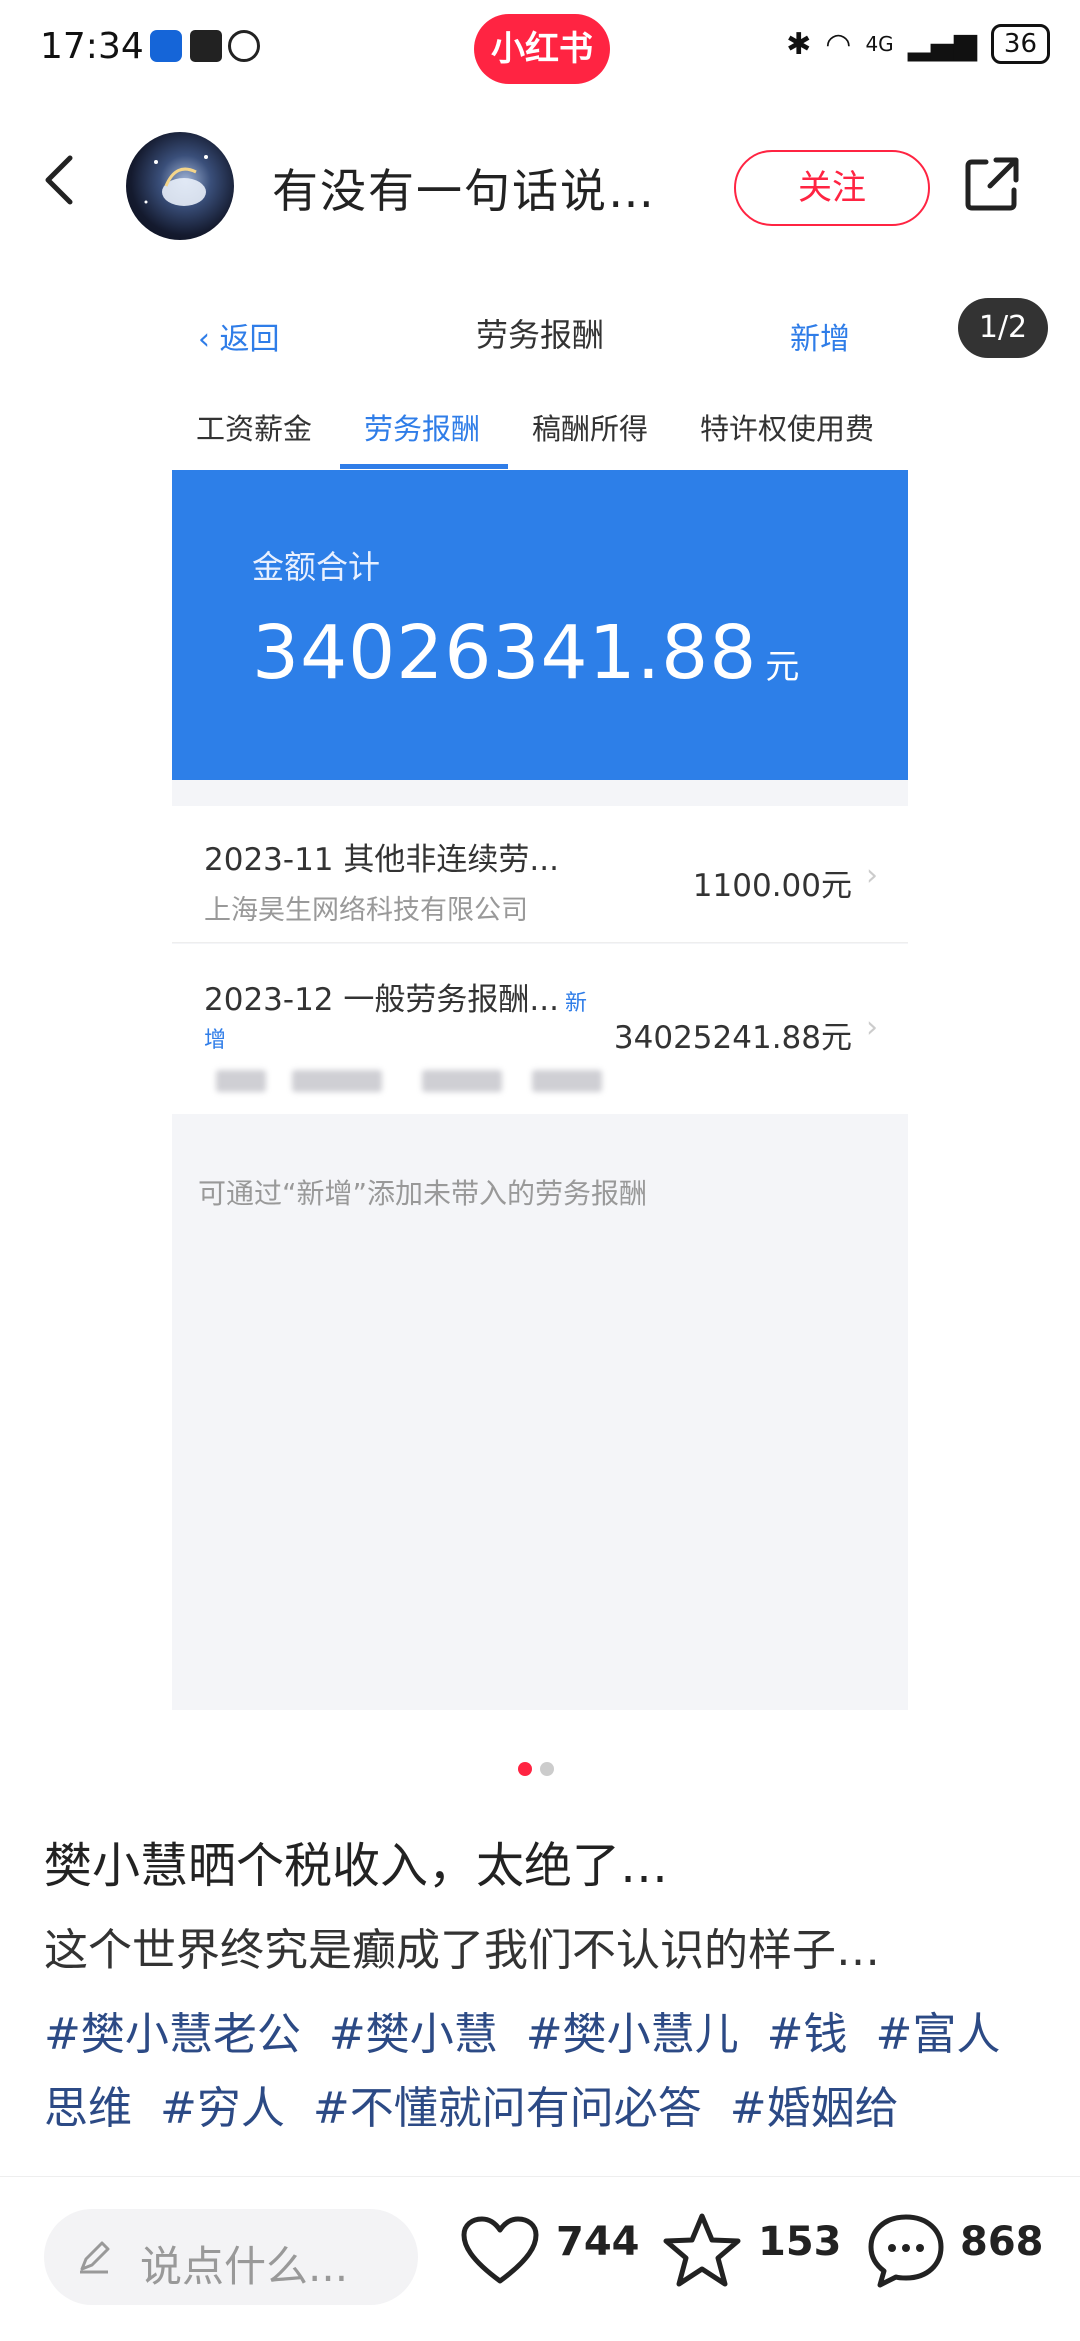 The width and height of the screenshot is (1080, 2341). Describe the element at coordinates (906, 2250) in the screenshot. I see `comment-bubble-icon` at that location.